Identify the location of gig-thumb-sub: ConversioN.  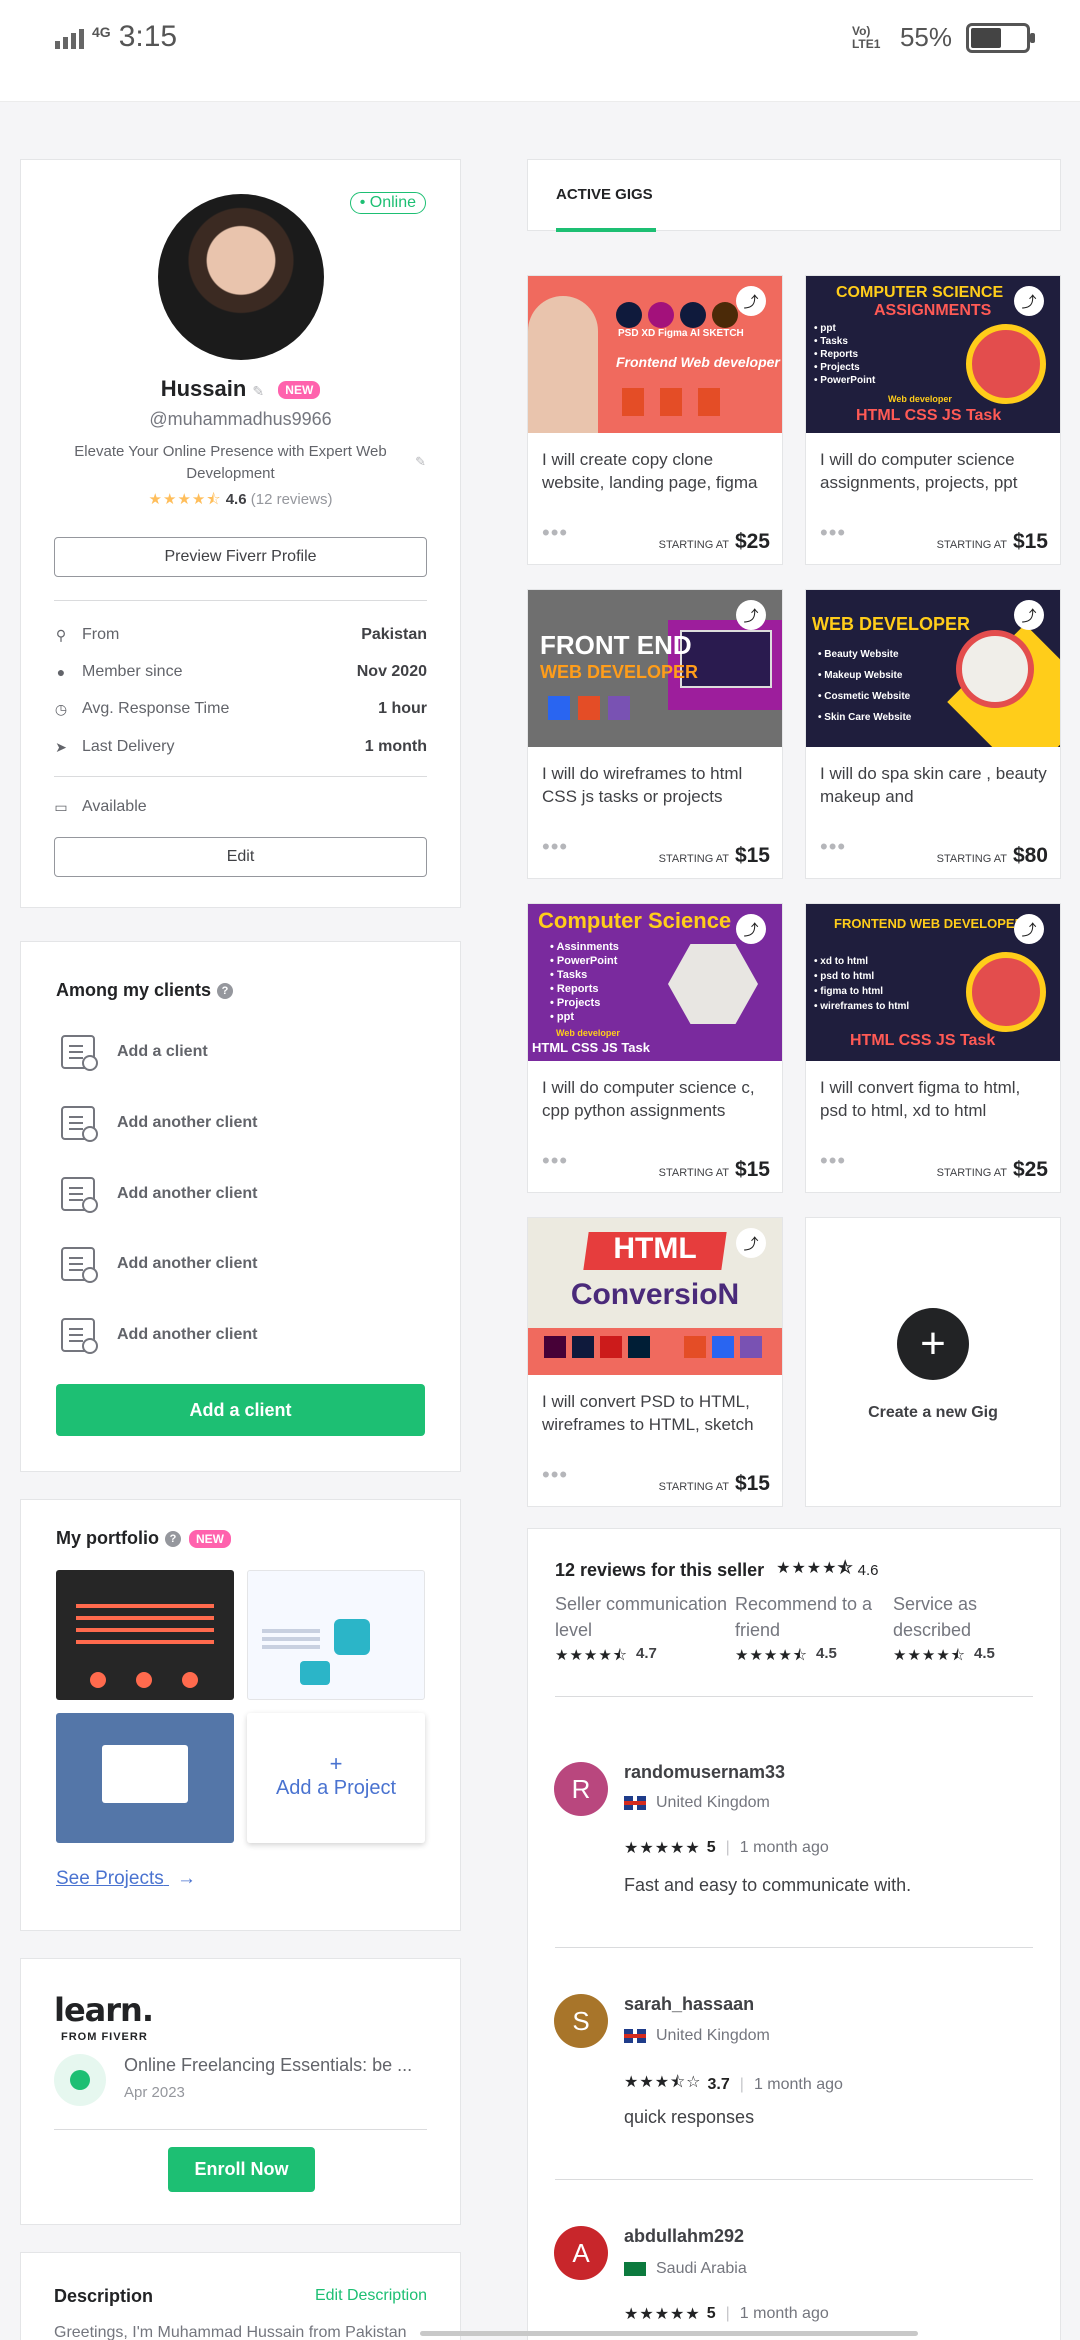
(655, 1294).